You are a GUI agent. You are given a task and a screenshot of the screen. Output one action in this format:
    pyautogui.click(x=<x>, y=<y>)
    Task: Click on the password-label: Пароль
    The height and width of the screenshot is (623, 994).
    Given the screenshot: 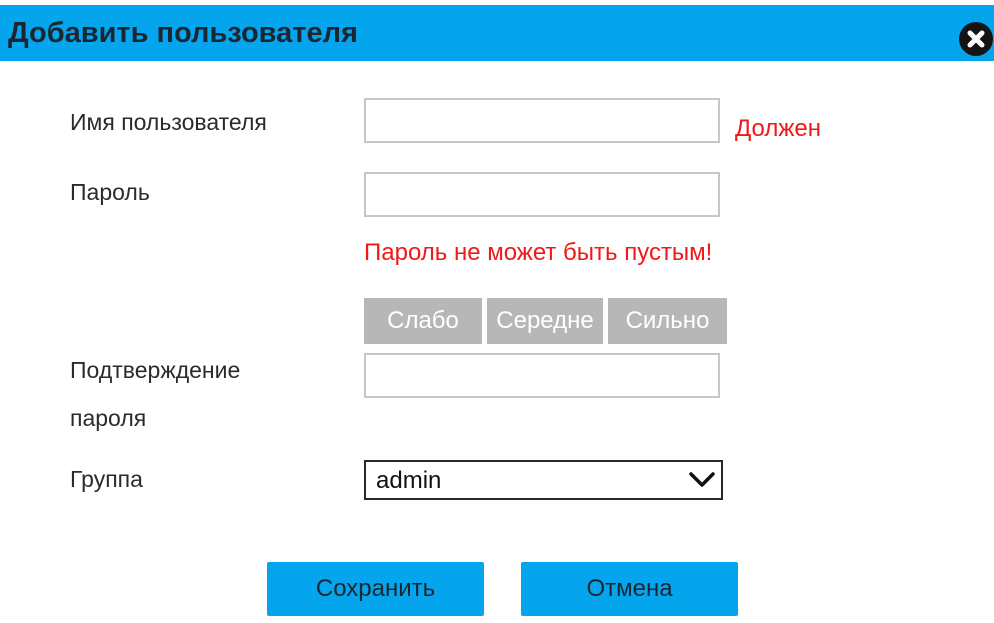 What is the action you would take?
    pyautogui.click(x=110, y=192)
    